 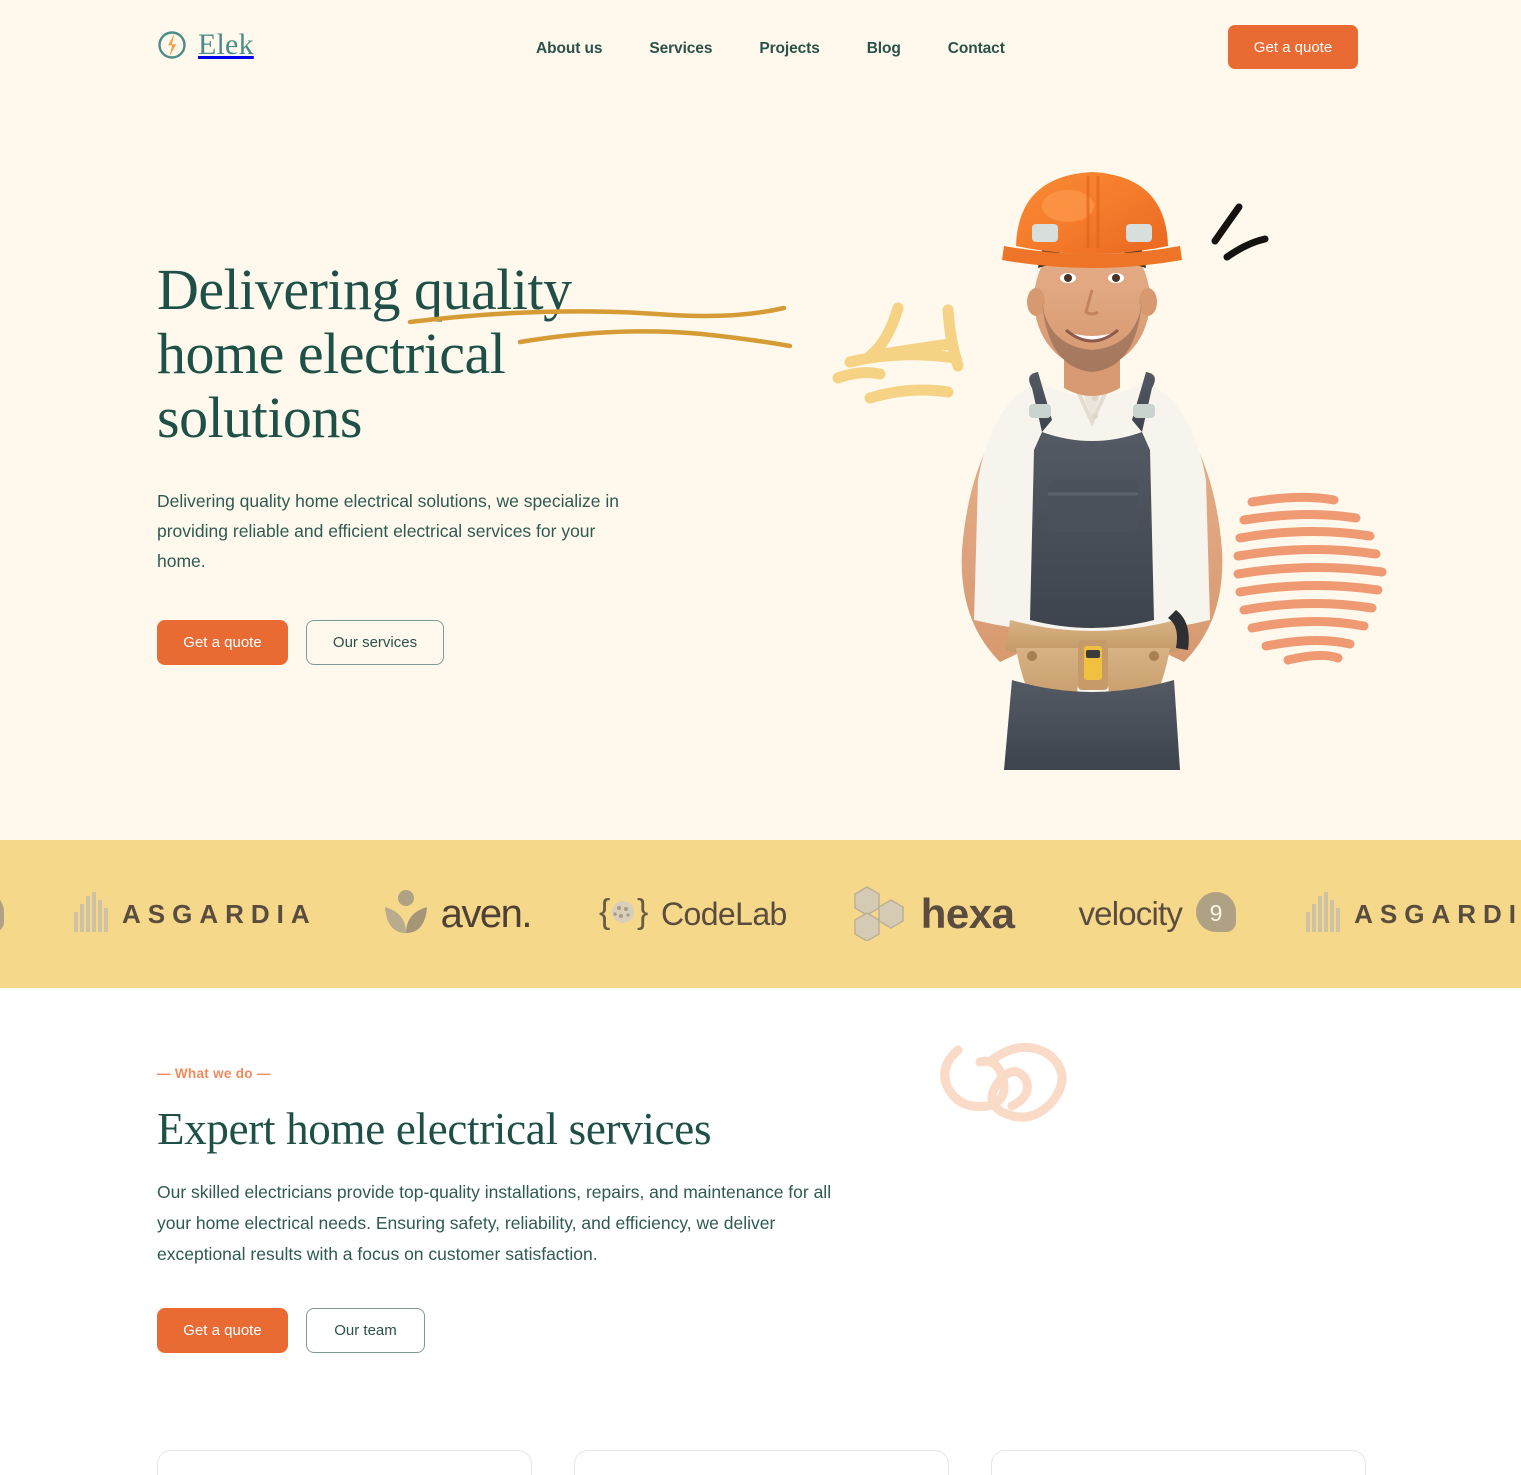 I want to click on logo-item: { } CodeLab, so click(x=691, y=914).